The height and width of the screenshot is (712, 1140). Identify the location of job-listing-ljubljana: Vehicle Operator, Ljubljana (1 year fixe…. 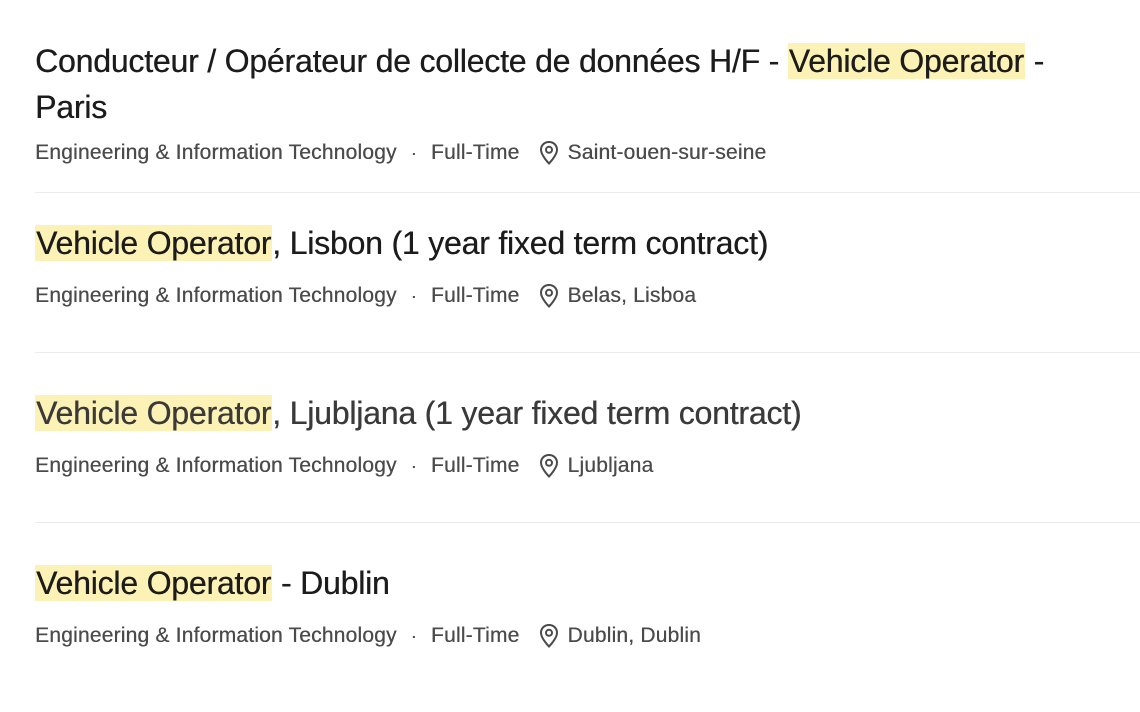
(587, 435).